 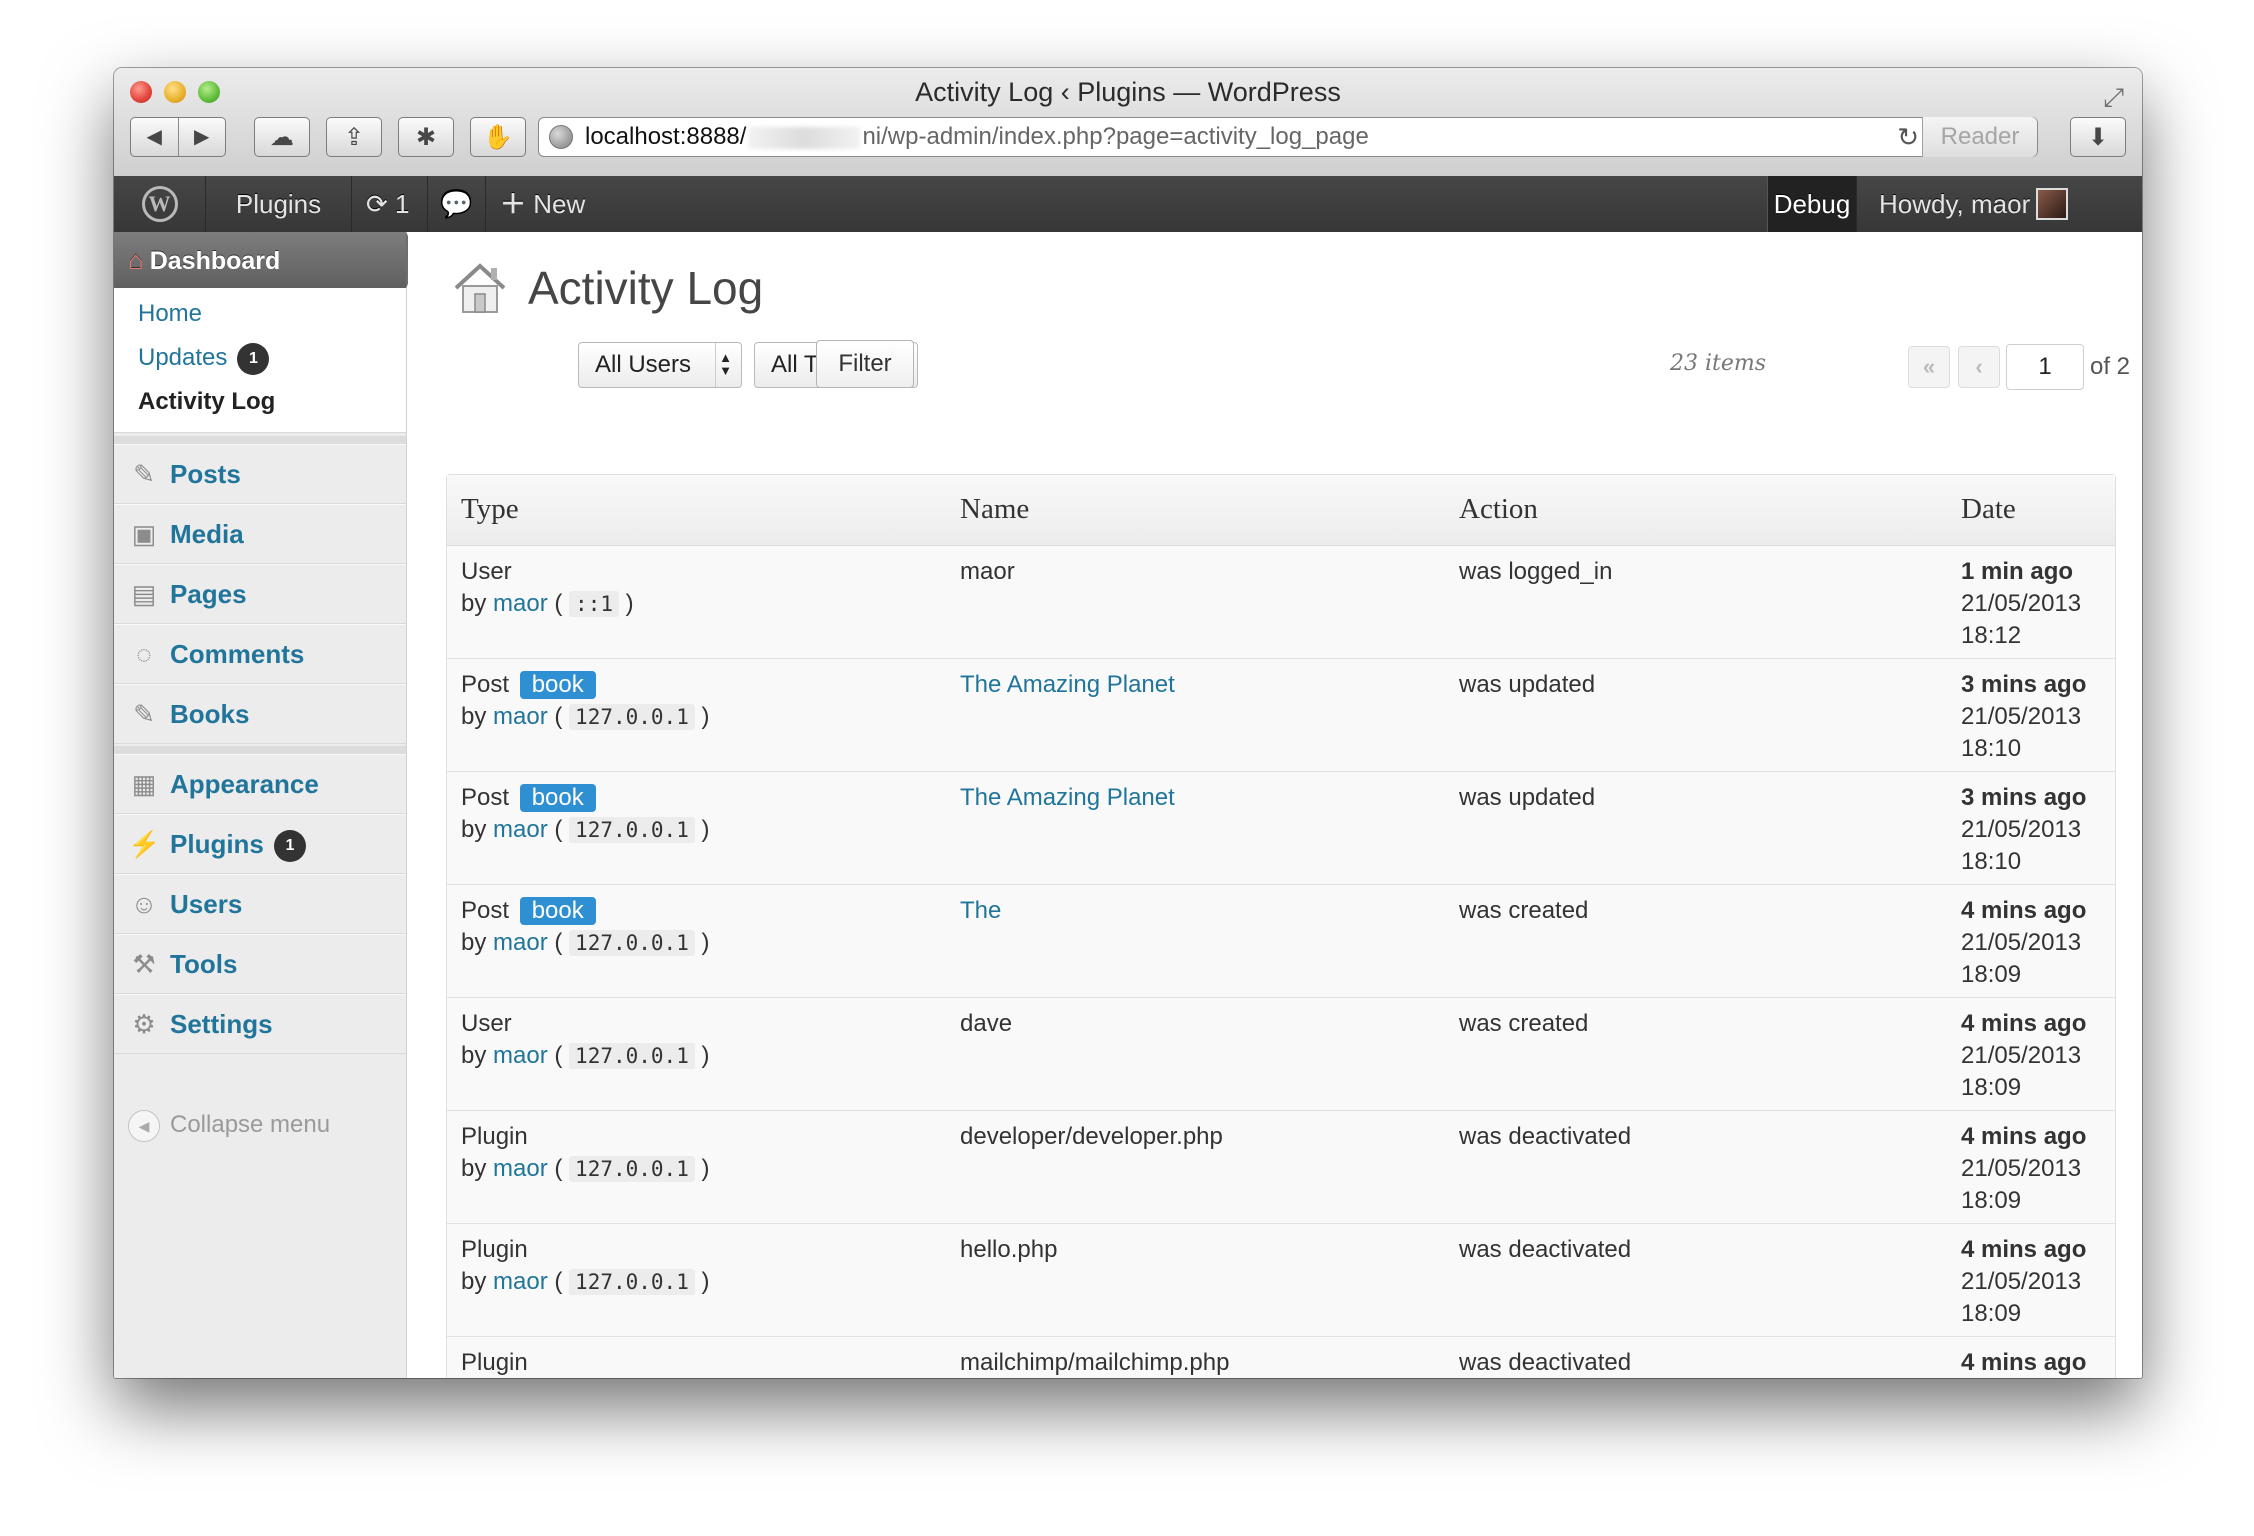 What do you see at coordinates (1812, 204) in the screenshot?
I see `adminbar-debug: Debug` at bounding box center [1812, 204].